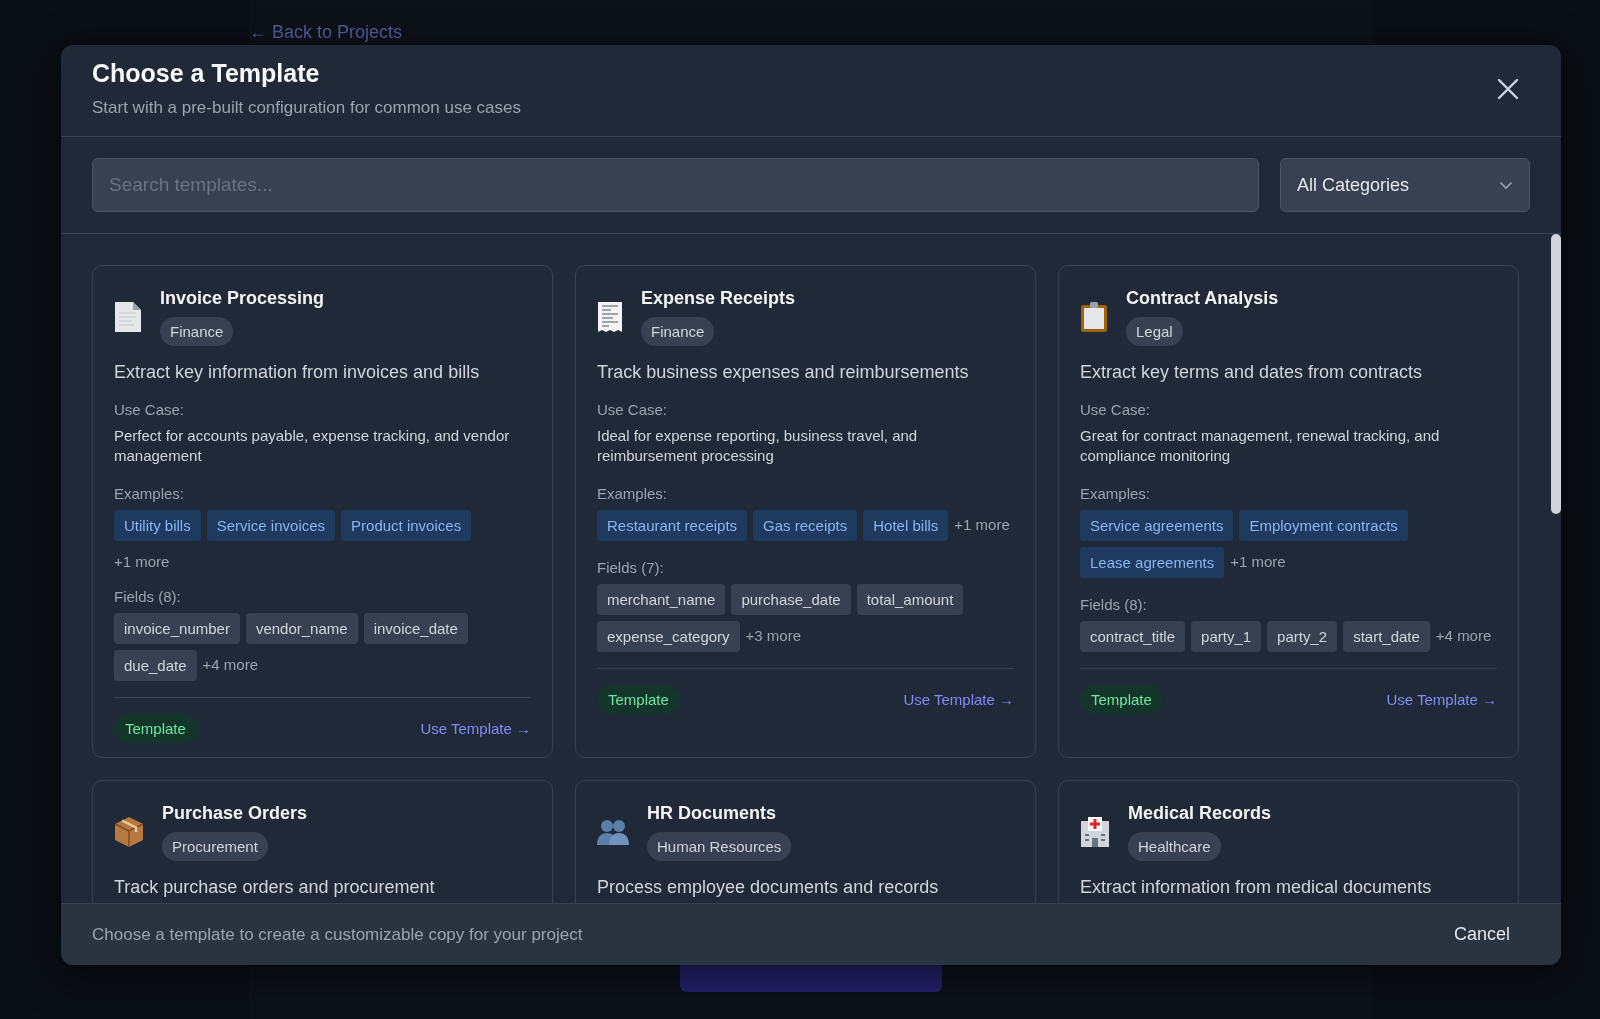  I want to click on field-tag: due_date, so click(155, 665).